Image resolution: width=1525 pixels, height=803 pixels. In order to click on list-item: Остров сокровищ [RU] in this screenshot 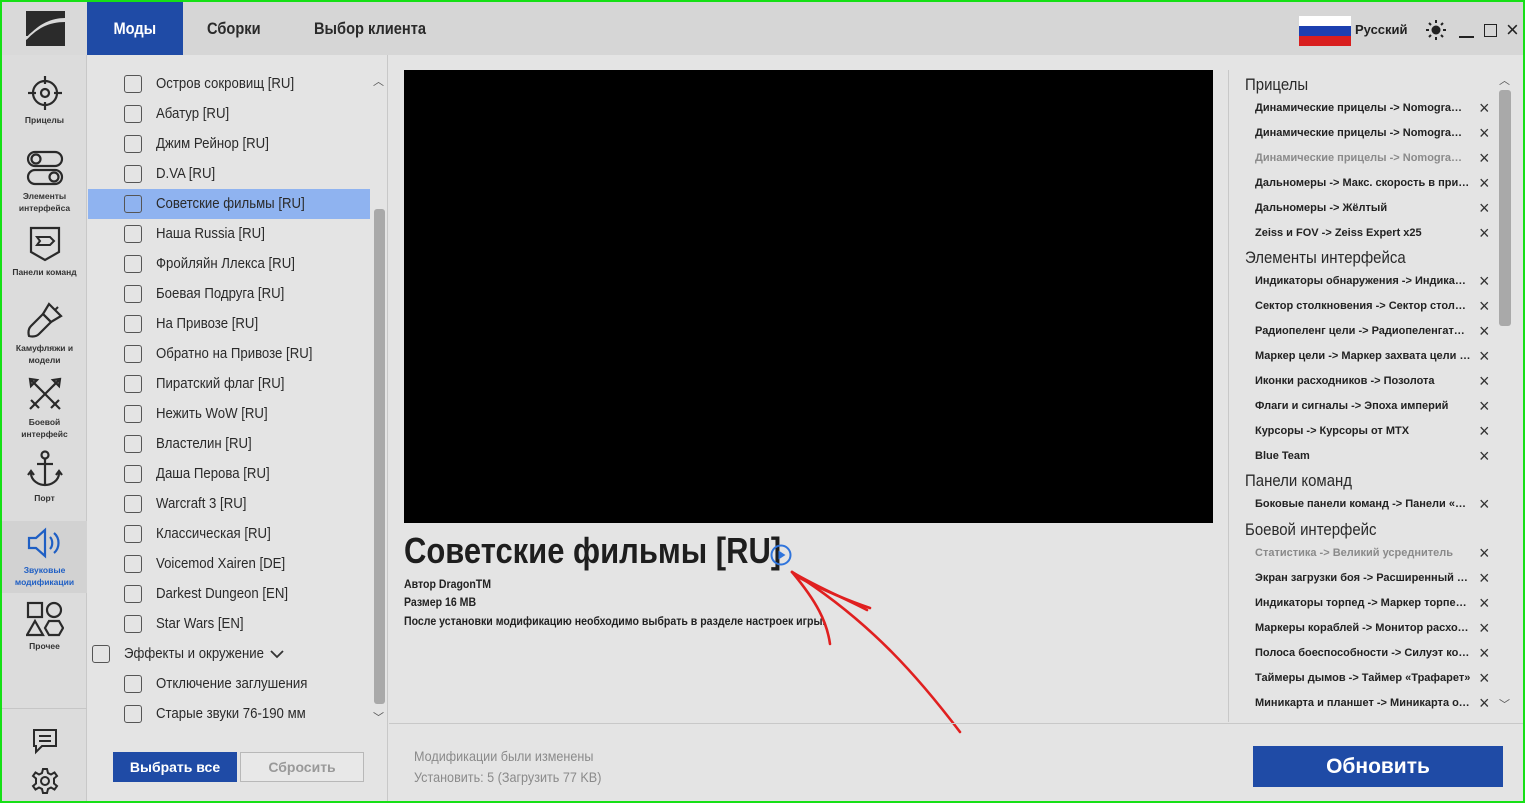, I will do `click(229, 84)`.